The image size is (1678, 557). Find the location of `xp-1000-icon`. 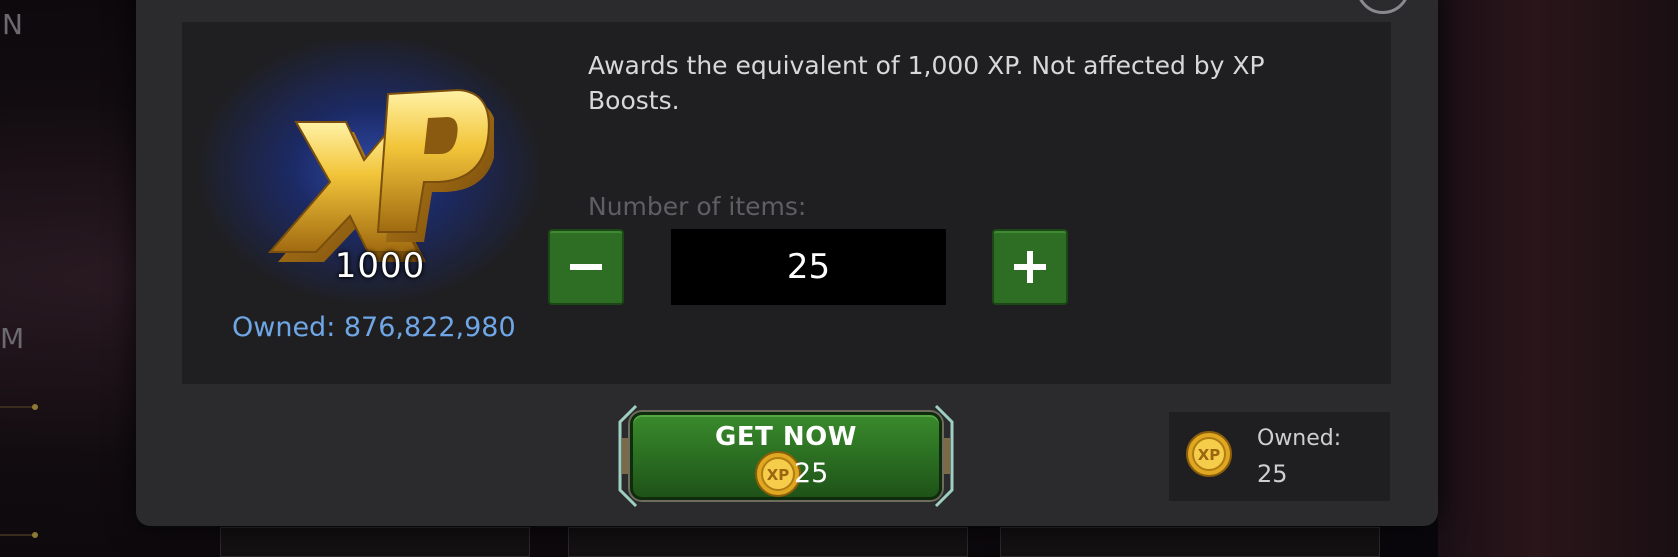

xp-1000-icon is located at coordinates (381, 175).